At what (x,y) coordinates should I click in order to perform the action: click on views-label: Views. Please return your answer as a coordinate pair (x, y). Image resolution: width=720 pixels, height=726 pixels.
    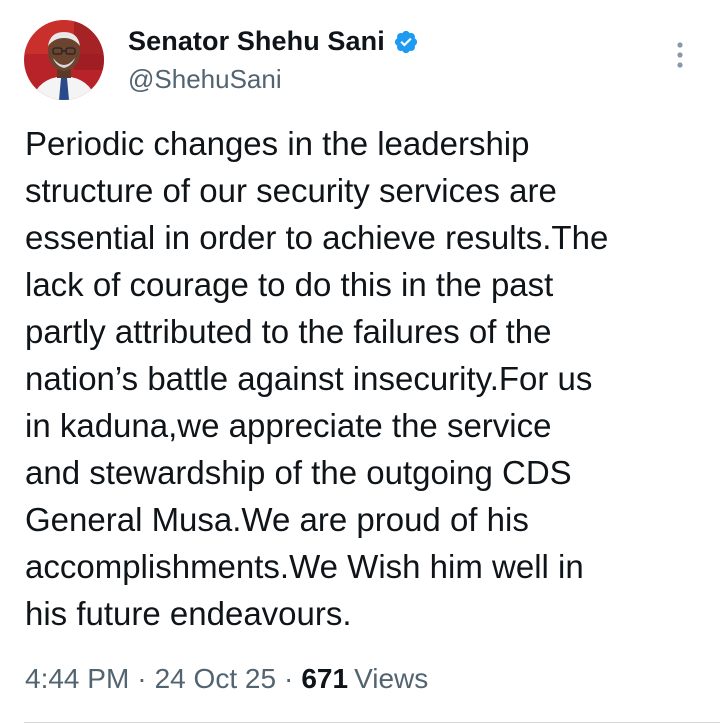
    Looking at the image, I should click on (391, 679).